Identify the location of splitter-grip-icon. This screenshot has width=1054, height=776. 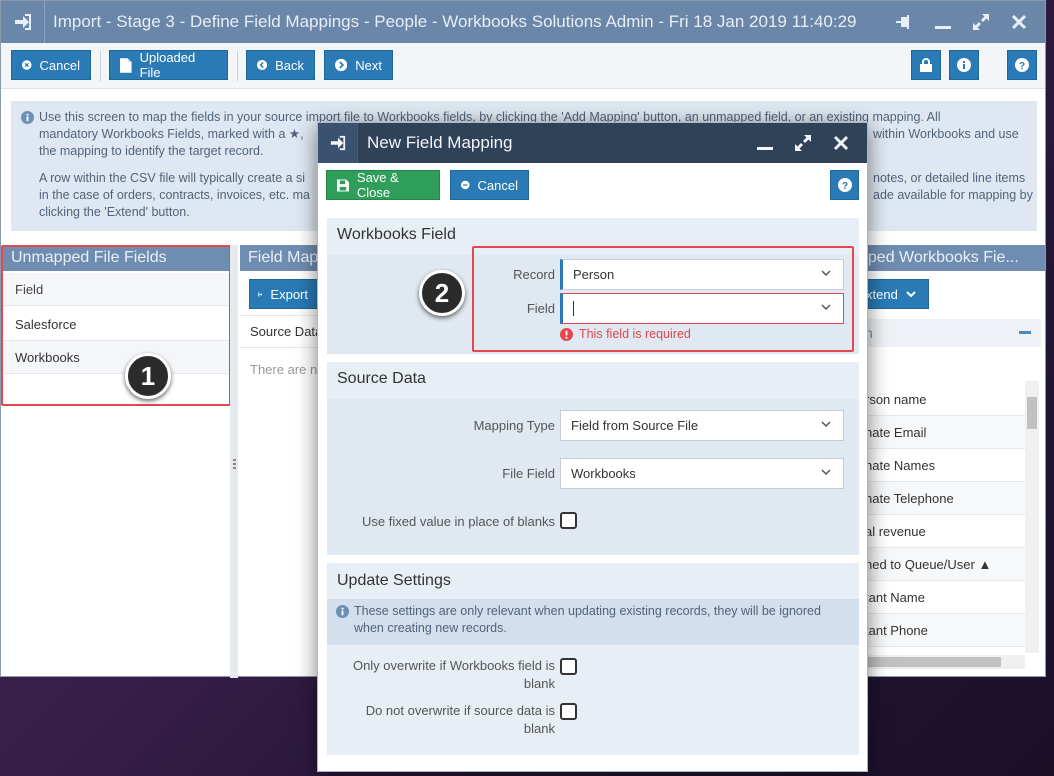
(234, 465).